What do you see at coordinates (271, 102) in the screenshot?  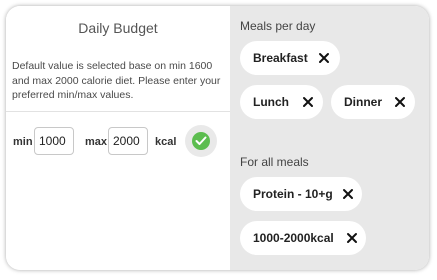 I see `chip-label: Lunch` at bounding box center [271, 102].